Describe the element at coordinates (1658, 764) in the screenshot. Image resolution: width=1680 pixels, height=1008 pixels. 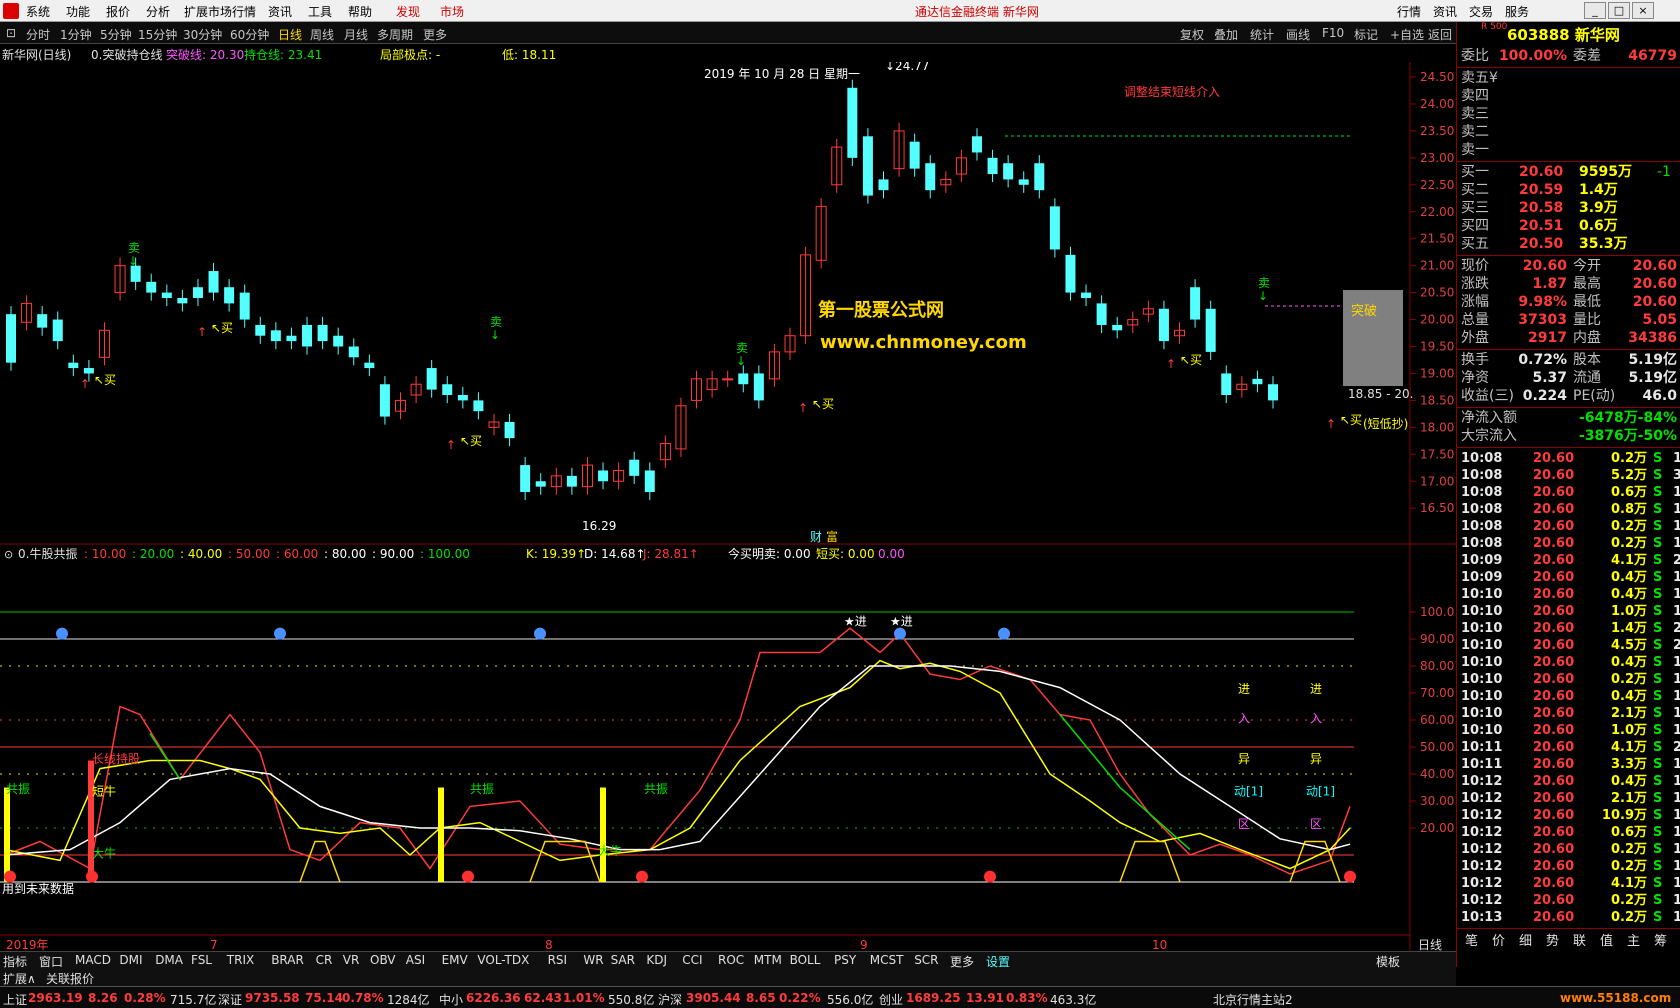
I see `tick-side: S` at that location.